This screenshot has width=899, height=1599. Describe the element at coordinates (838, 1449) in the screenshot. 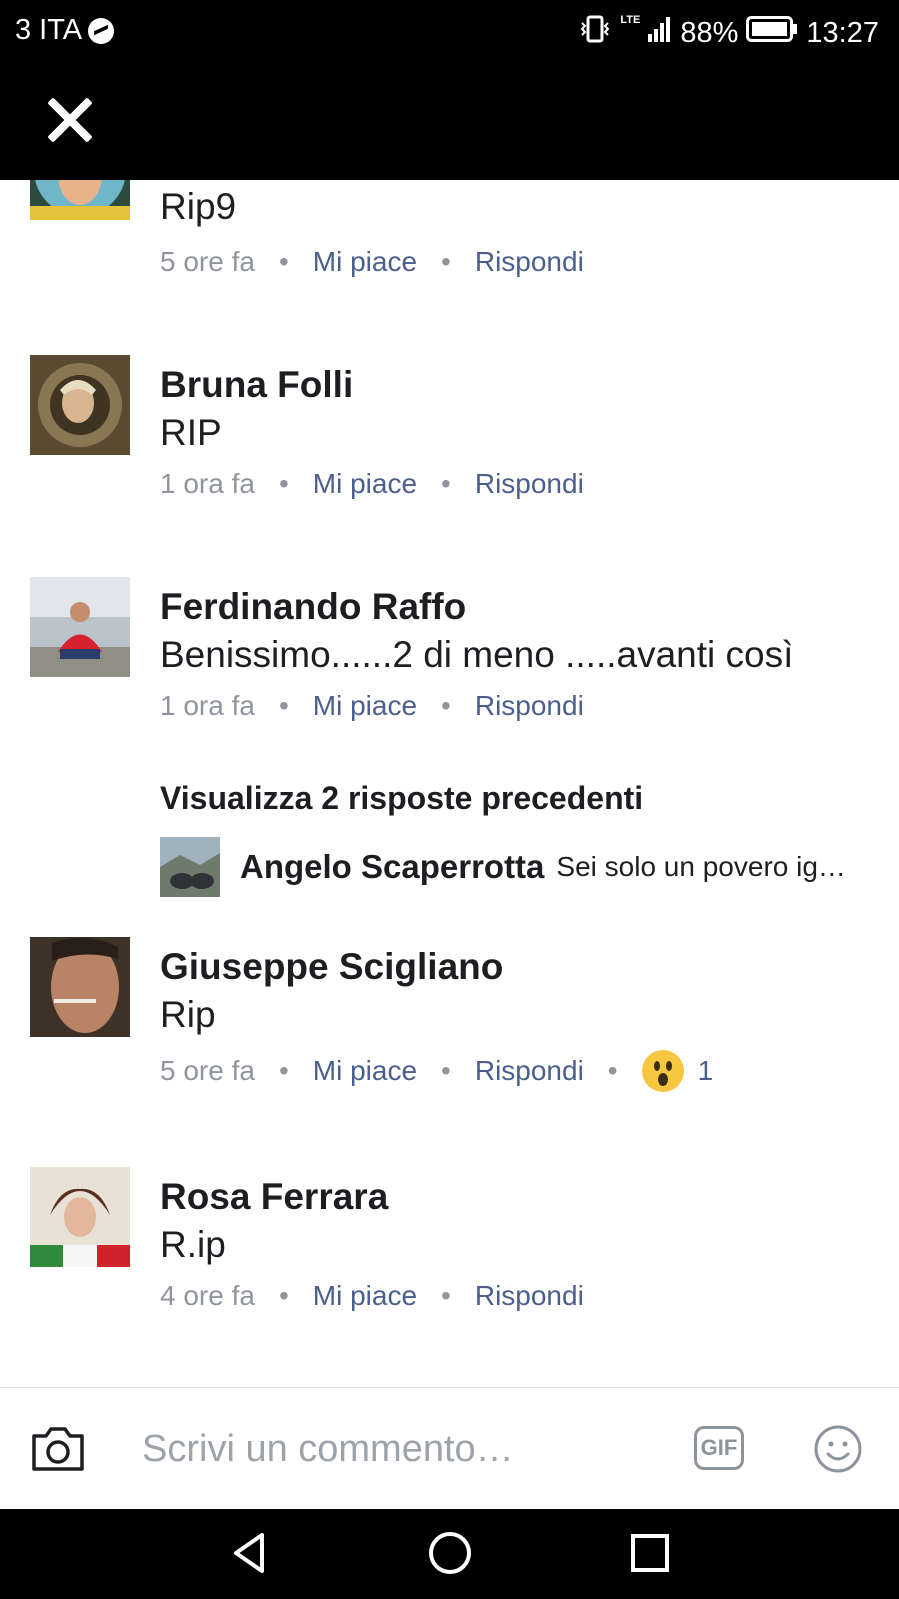

I see `emoji-icon` at that location.